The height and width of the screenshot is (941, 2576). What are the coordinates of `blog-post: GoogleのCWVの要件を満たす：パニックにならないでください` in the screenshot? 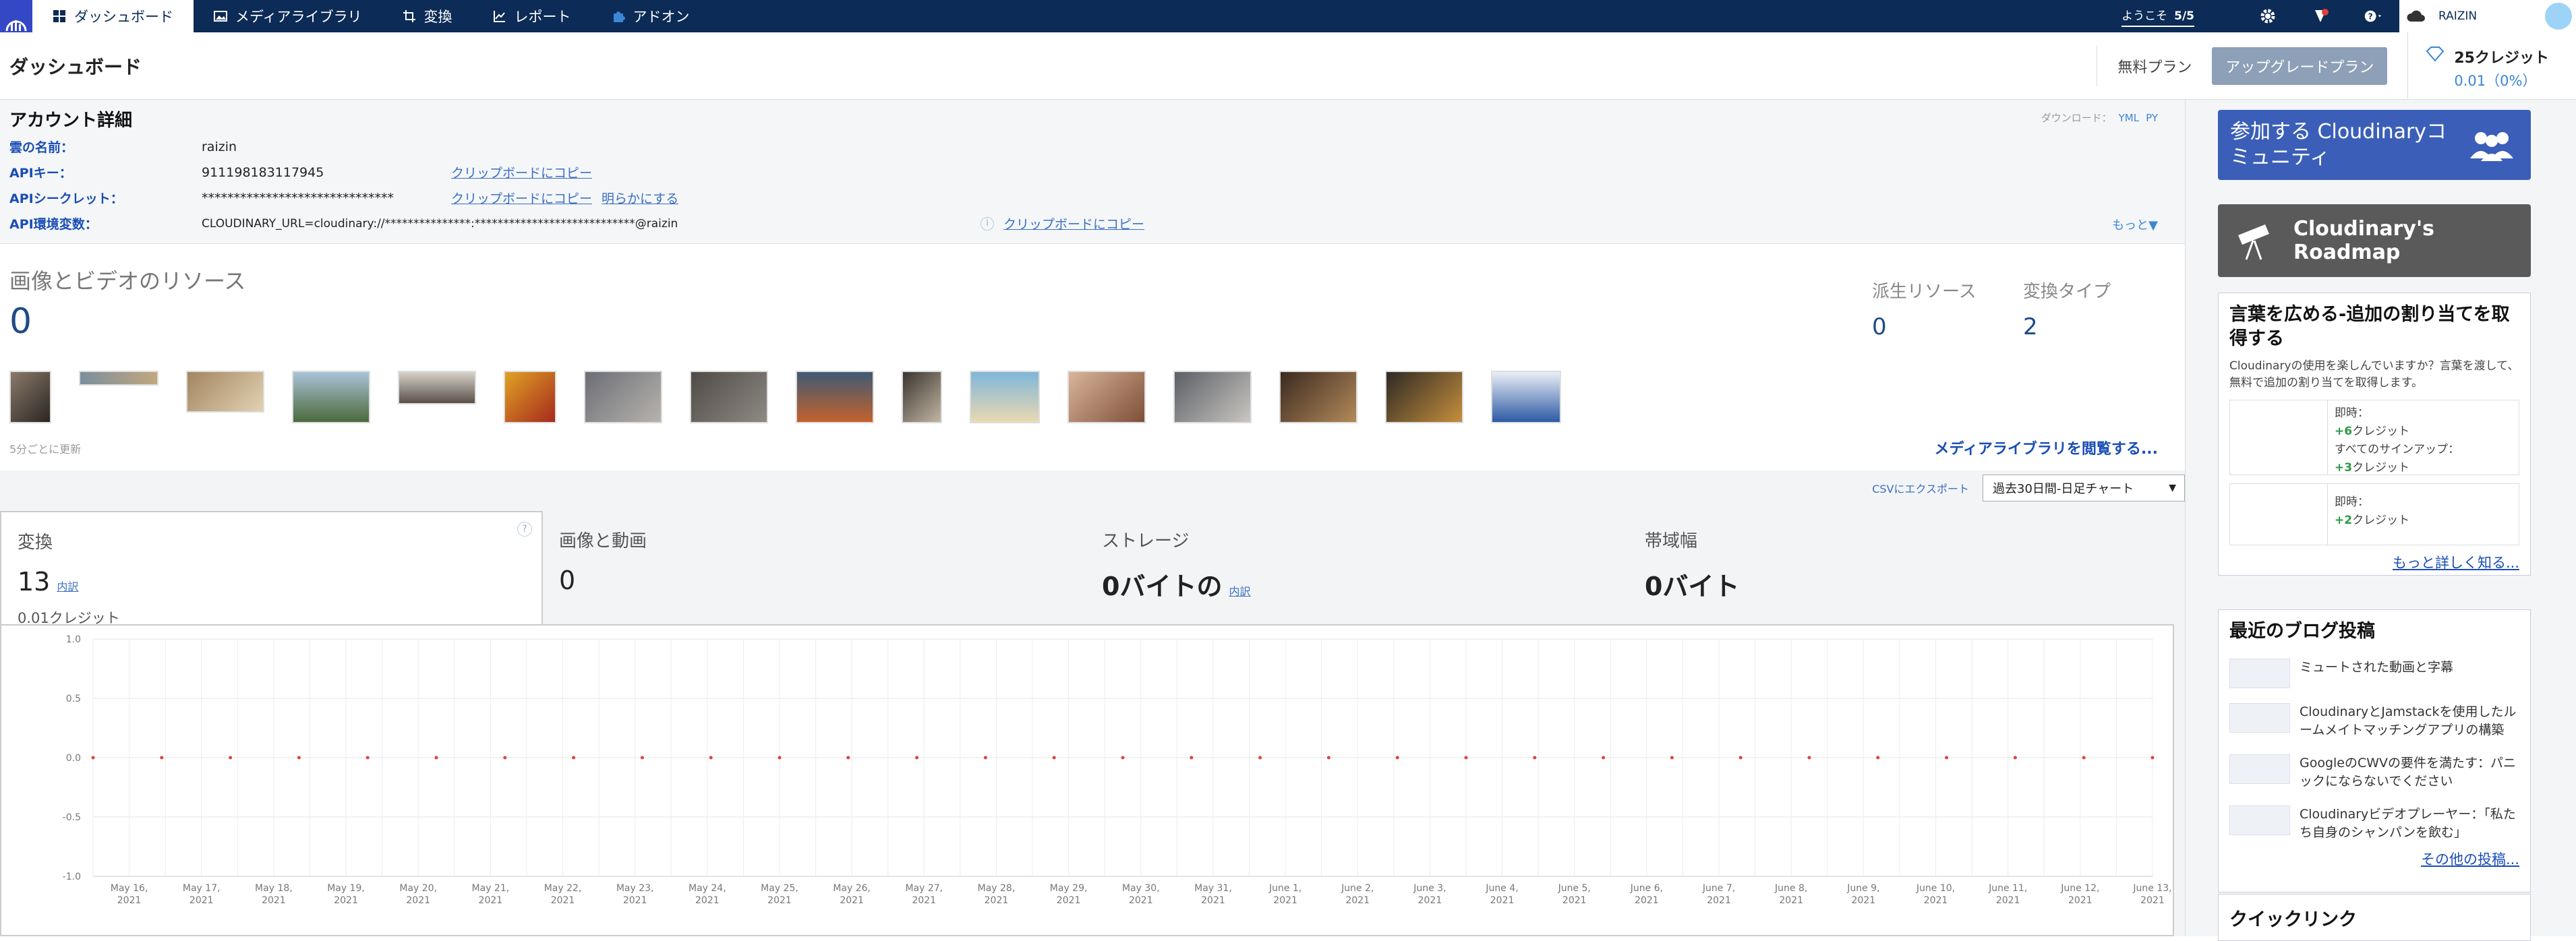 It's located at (2374, 772).